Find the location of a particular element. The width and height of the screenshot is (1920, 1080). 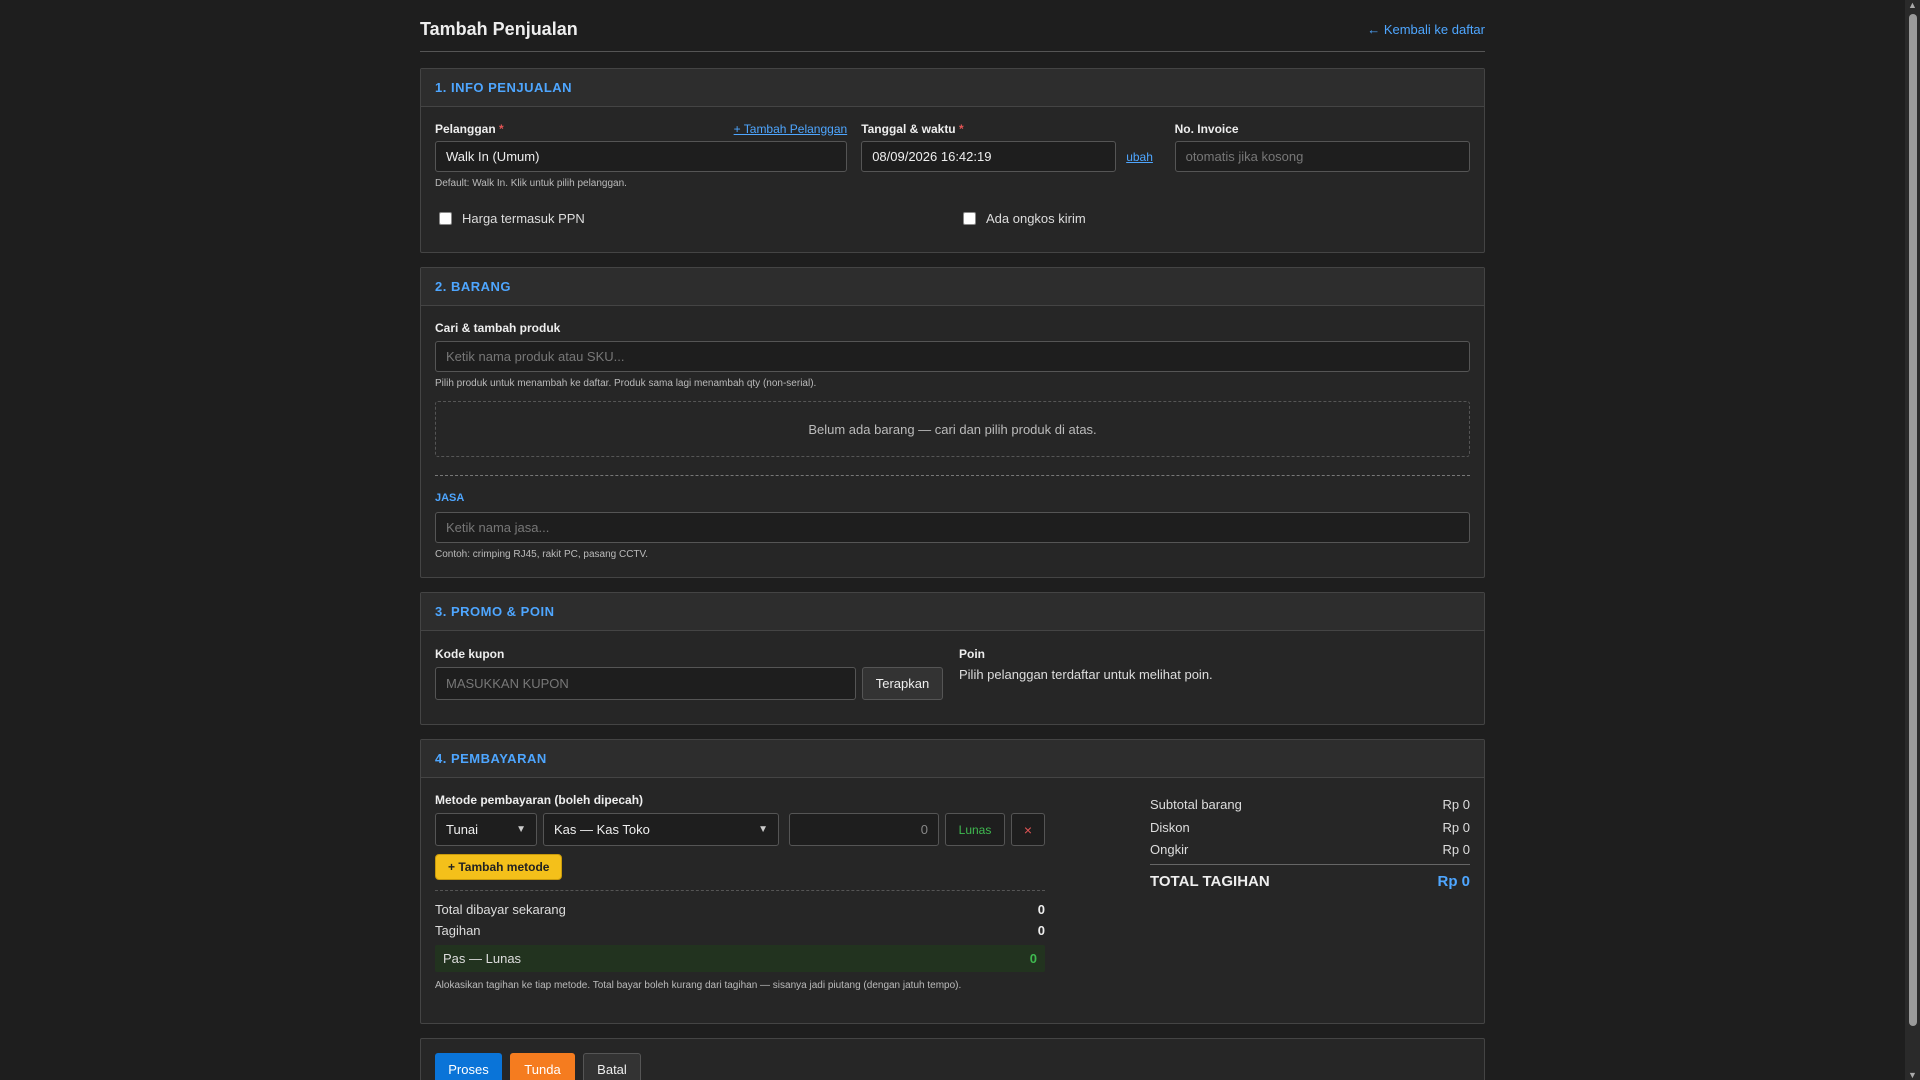

subtotal-value: Rp 0 is located at coordinates (1456, 804).